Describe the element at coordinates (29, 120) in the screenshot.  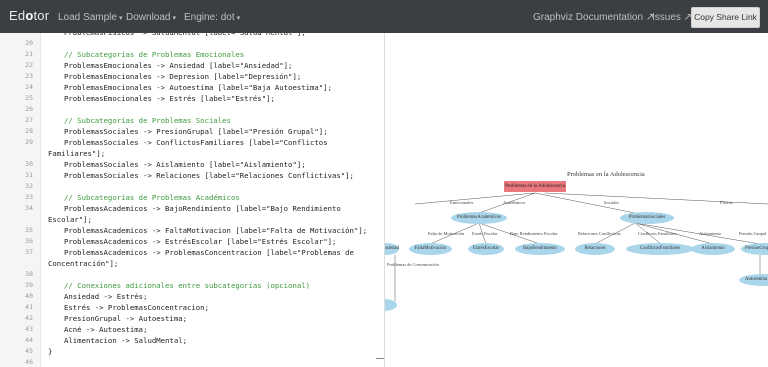
I see `line-number: 27` at that location.